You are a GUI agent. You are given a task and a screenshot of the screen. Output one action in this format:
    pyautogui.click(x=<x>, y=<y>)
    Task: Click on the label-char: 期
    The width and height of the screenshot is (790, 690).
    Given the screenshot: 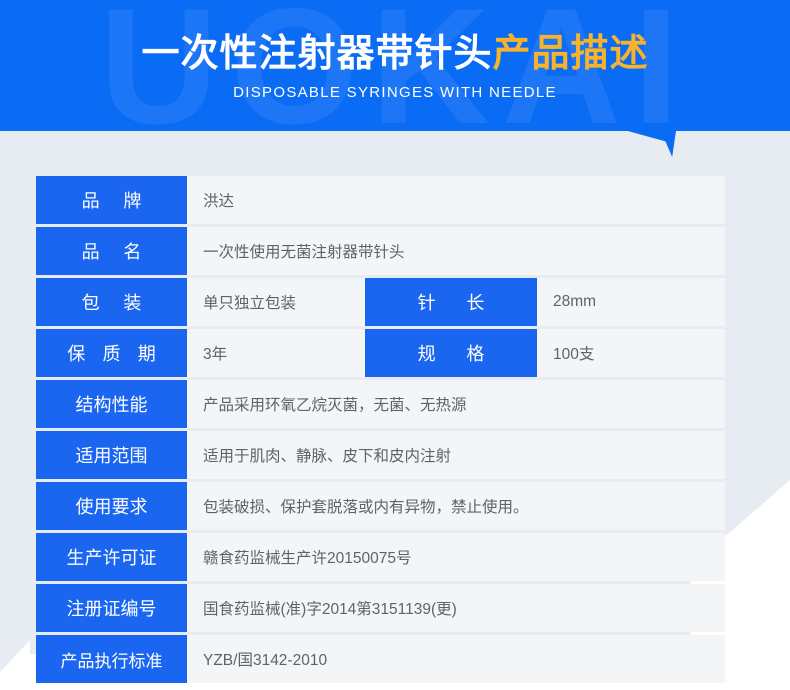 What is the action you would take?
    pyautogui.click(x=146, y=354)
    